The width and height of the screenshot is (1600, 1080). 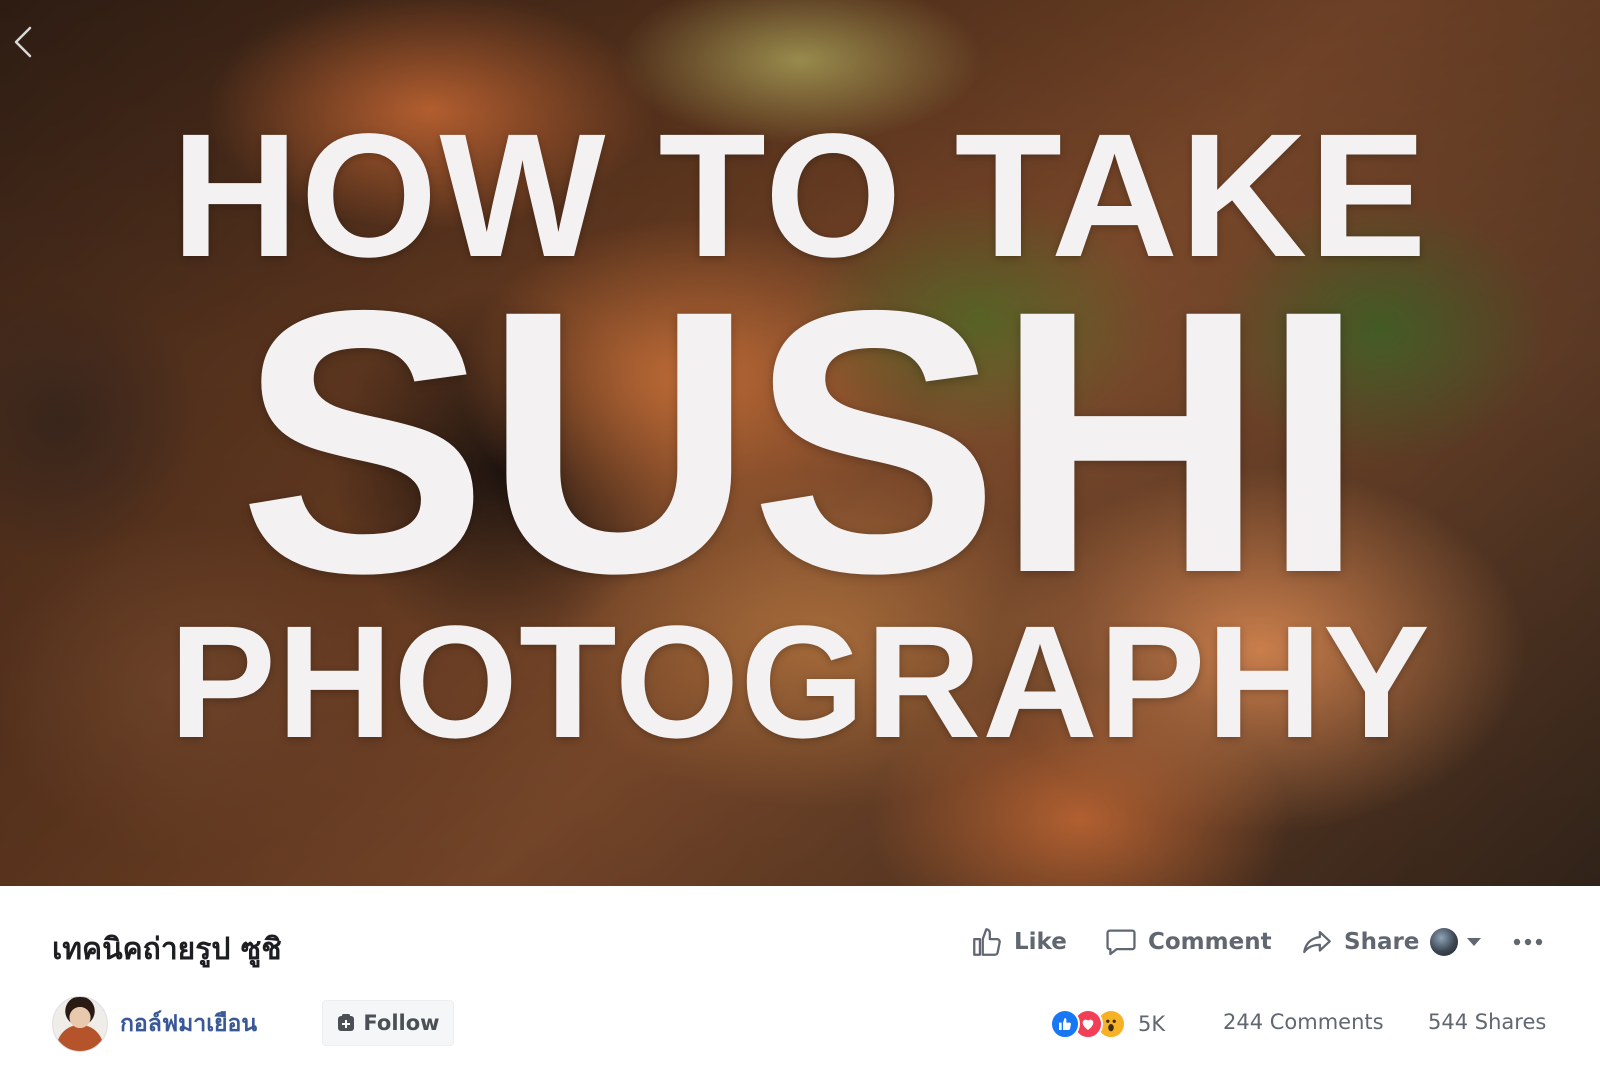 I want to click on author-avatar, so click(x=80, y=1024).